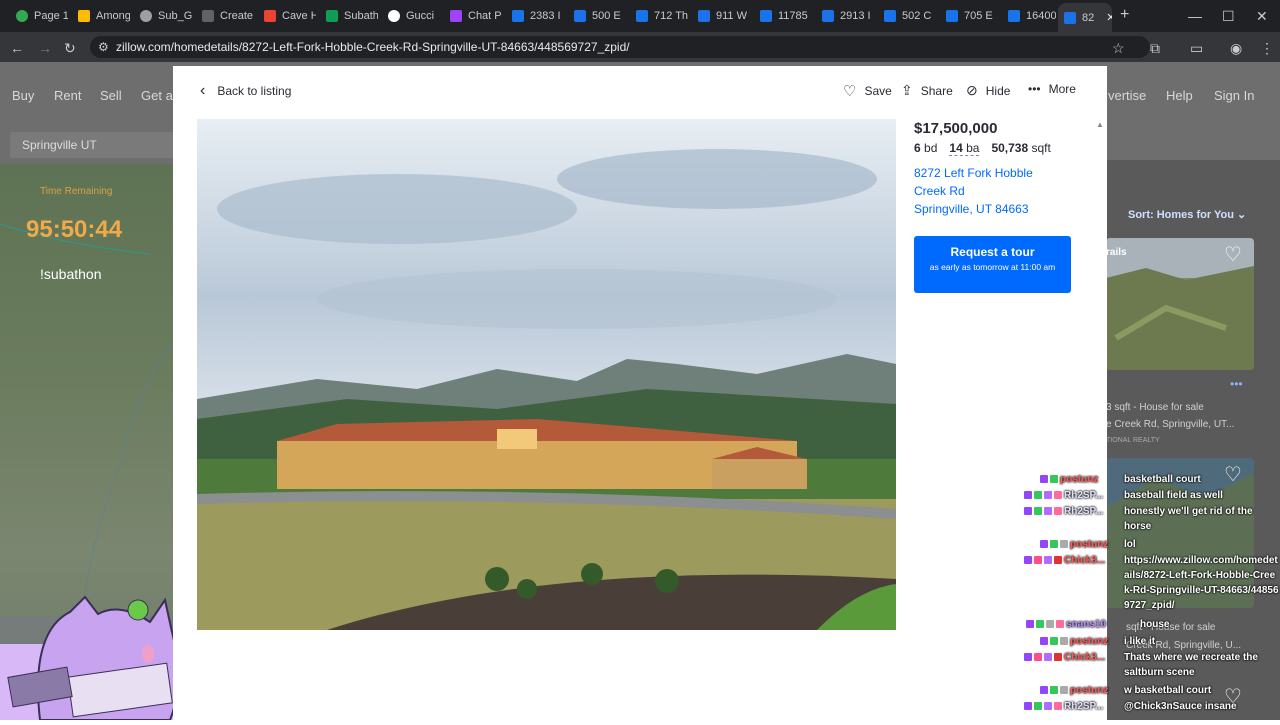  What do you see at coordinates (45, 48) in the screenshot?
I see `forward-arrow-icon: →` at bounding box center [45, 48].